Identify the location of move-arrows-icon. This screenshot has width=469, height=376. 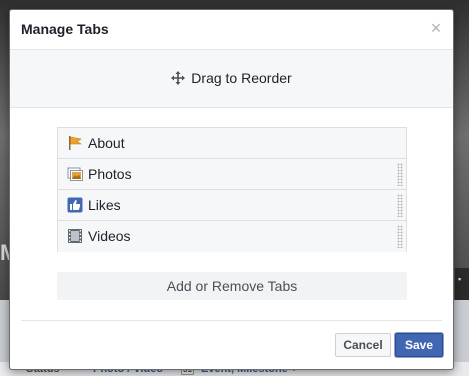
(178, 78).